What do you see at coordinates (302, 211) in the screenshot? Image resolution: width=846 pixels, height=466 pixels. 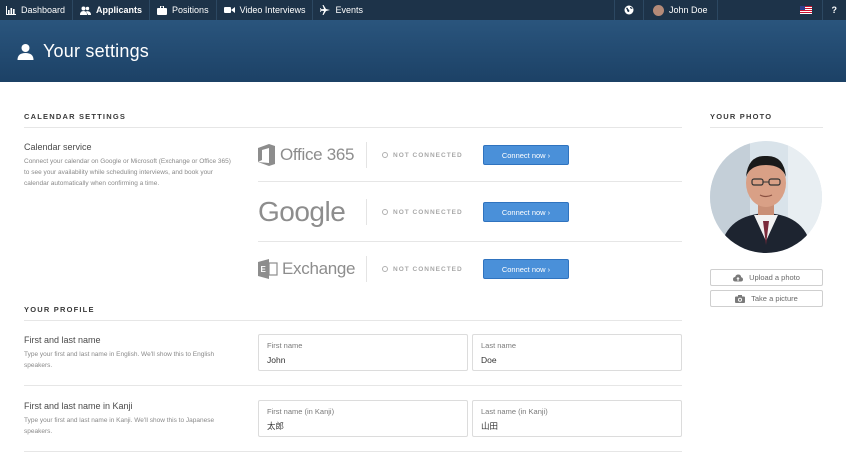 I see `google-logo-text: Google` at bounding box center [302, 211].